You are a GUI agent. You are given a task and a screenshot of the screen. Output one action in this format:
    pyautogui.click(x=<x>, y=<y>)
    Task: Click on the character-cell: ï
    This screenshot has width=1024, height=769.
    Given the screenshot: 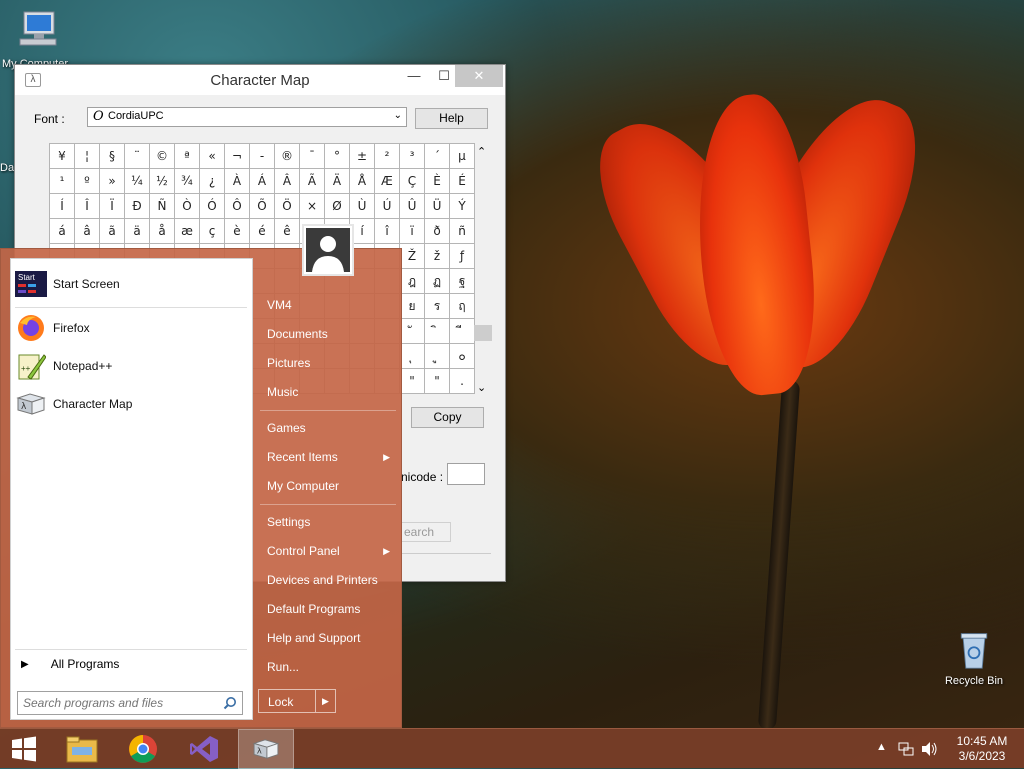 What is the action you would take?
    pyautogui.click(x=412, y=231)
    